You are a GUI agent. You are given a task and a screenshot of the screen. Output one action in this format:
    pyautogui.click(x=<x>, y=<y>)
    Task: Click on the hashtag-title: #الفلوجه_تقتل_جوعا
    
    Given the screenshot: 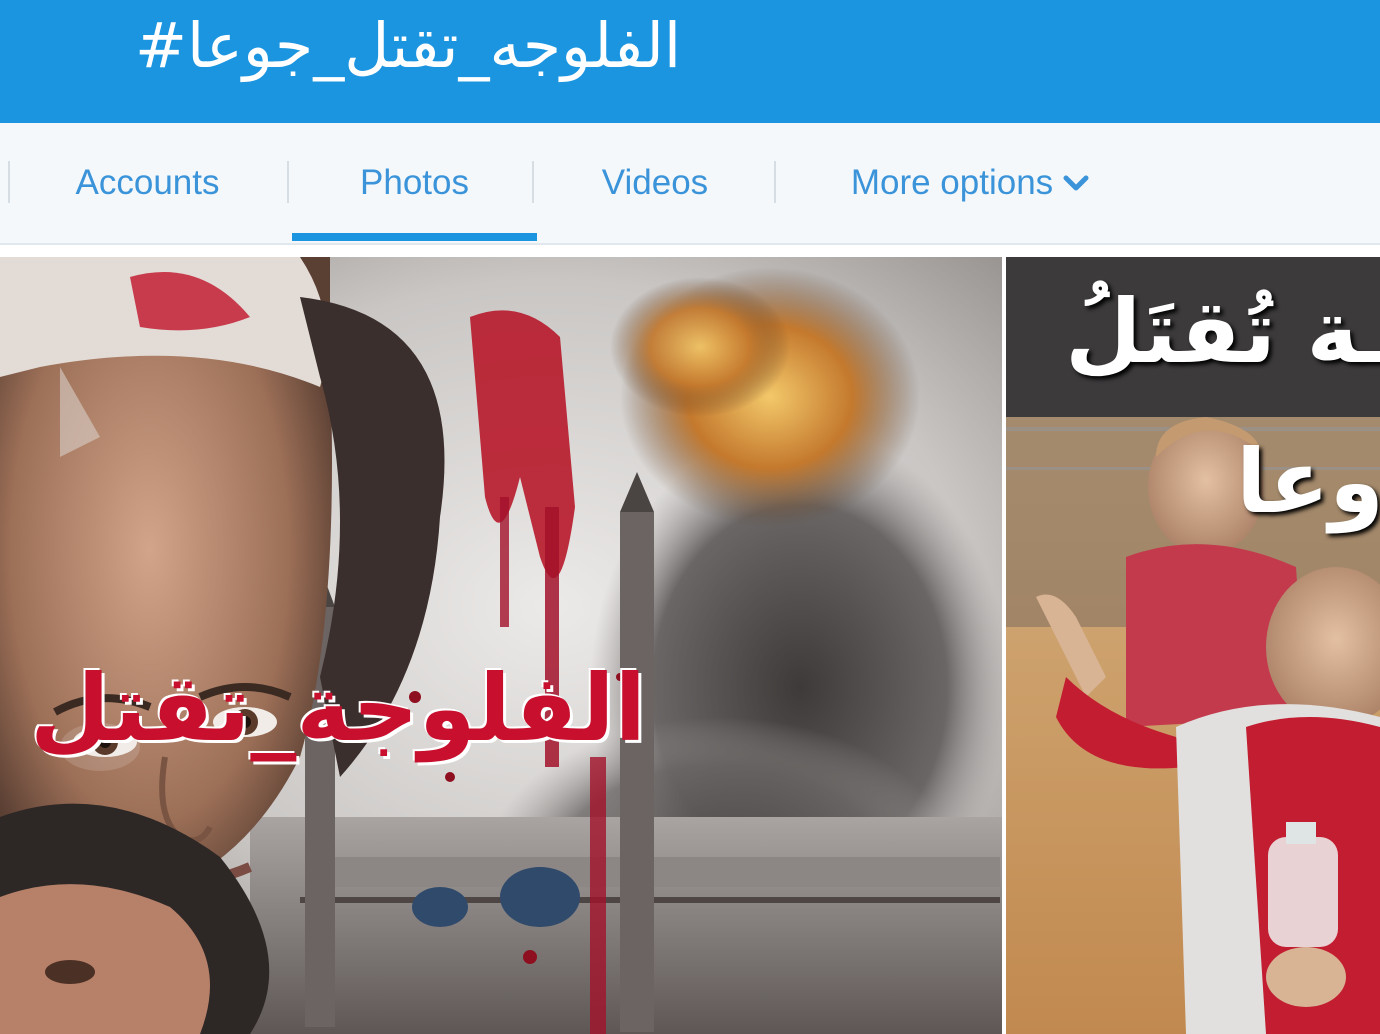 What is the action you would take?
    pyautogui.click(x=408, y=45)
    